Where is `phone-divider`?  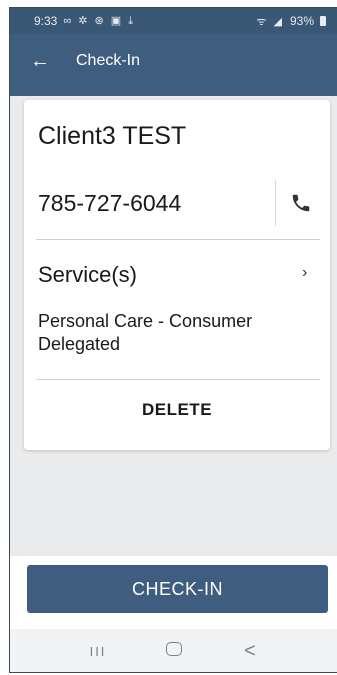
phone-divider is located at coordinates (275, 203).